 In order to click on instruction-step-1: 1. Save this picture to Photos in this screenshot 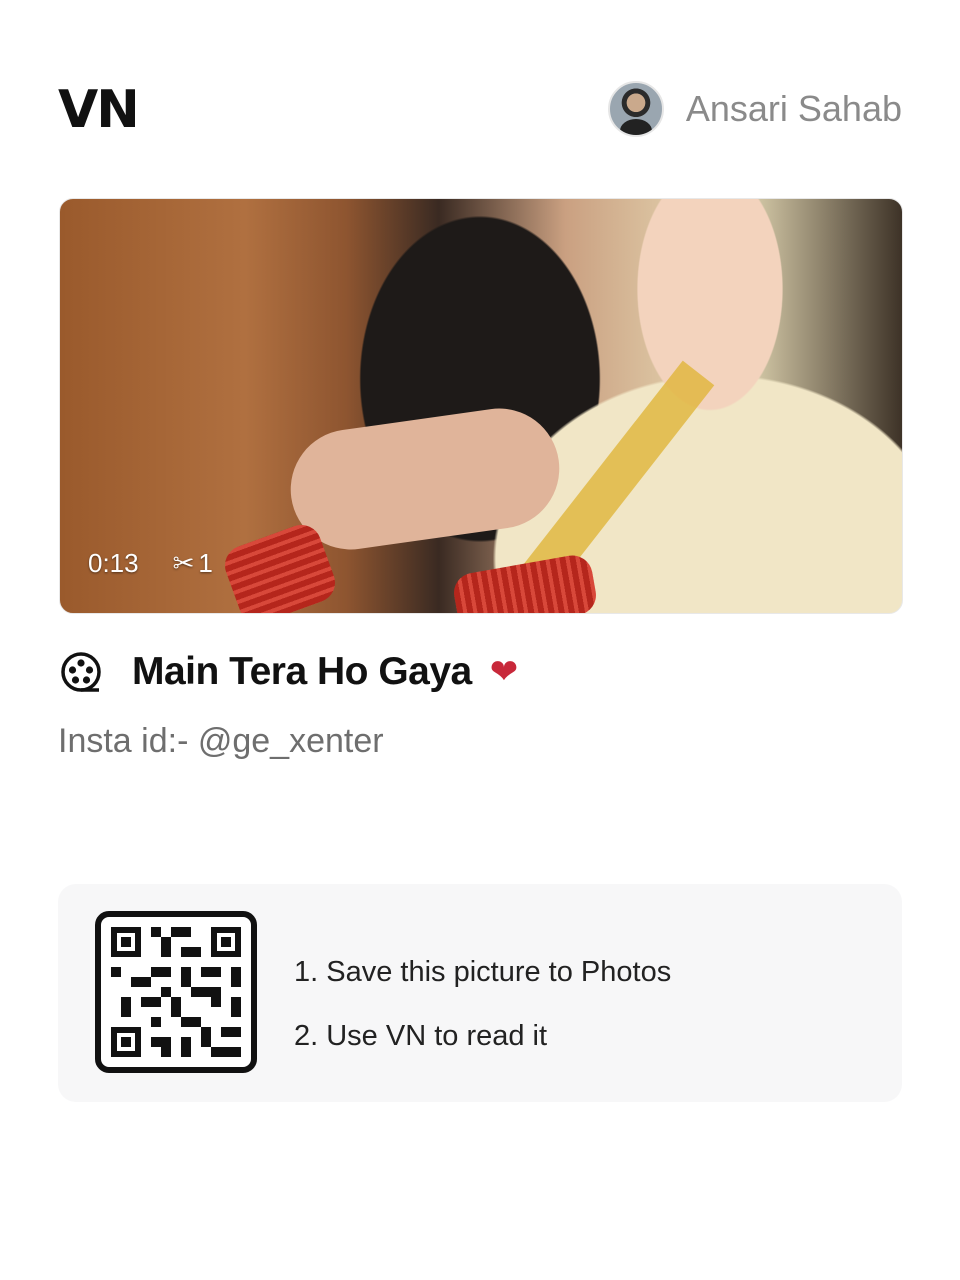, I will do `click(483, 972)`.